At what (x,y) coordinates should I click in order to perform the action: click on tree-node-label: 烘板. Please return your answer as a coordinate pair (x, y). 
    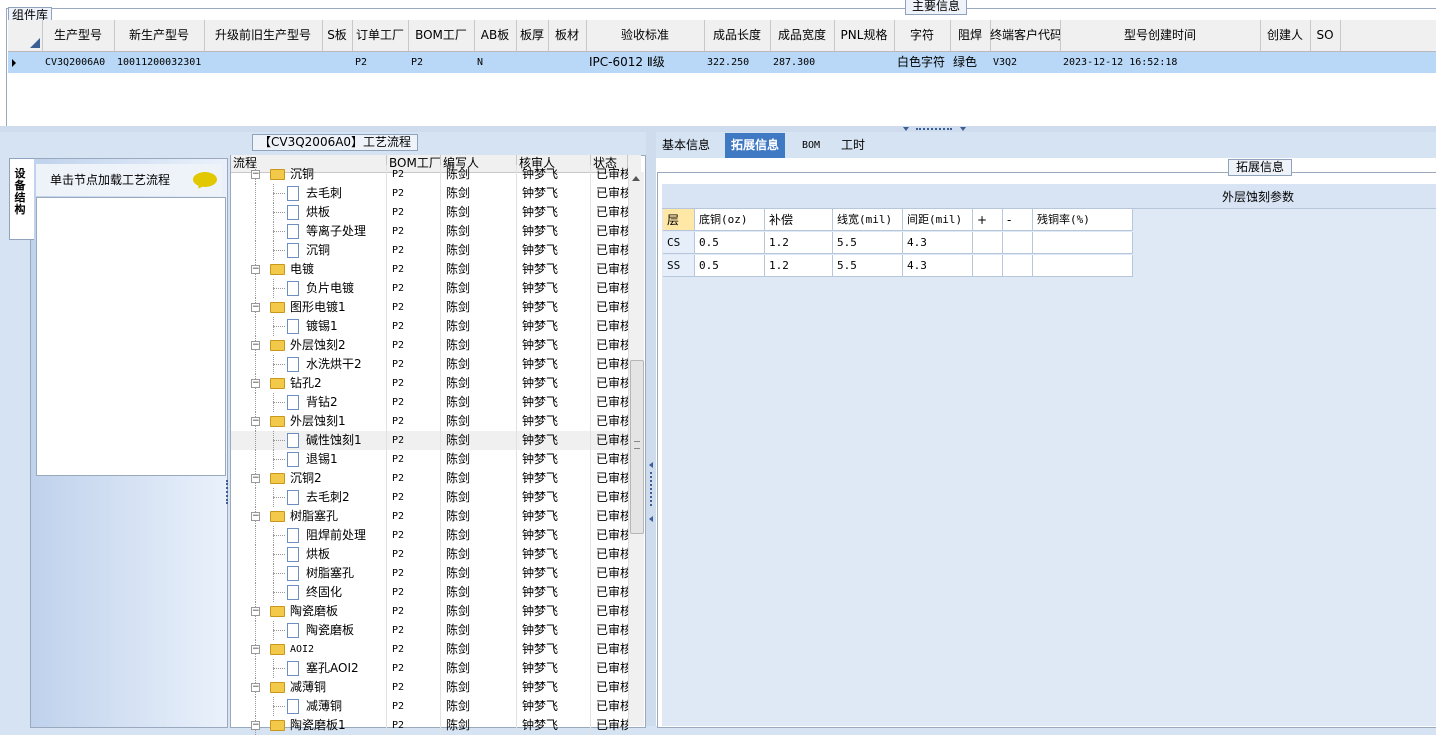
    Looking at the image, I should click on (346, 554).